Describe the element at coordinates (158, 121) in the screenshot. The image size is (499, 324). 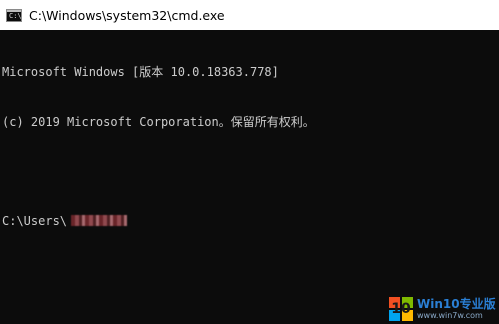
I see `console-line-copyright: (c) 2019 Microsoft Corporation。保留所有权利。` at that location.